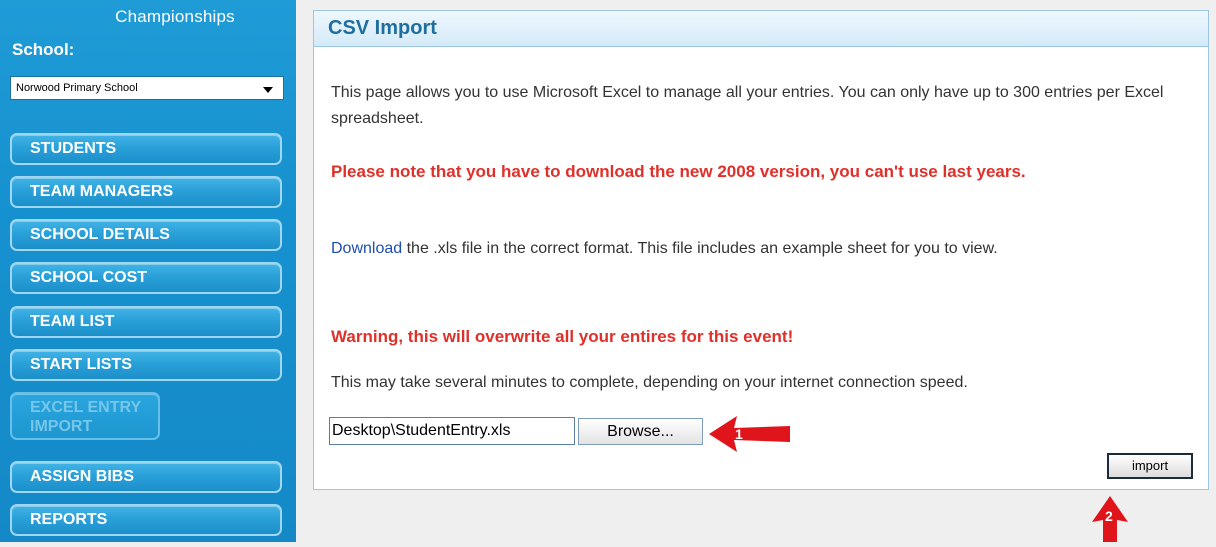 This screenshot has height=547, width=1216. What do you see at coordinates (146, 149) in the screenshot?
I see `nav-students: STUDENTS` at bounding box center [146, 149].